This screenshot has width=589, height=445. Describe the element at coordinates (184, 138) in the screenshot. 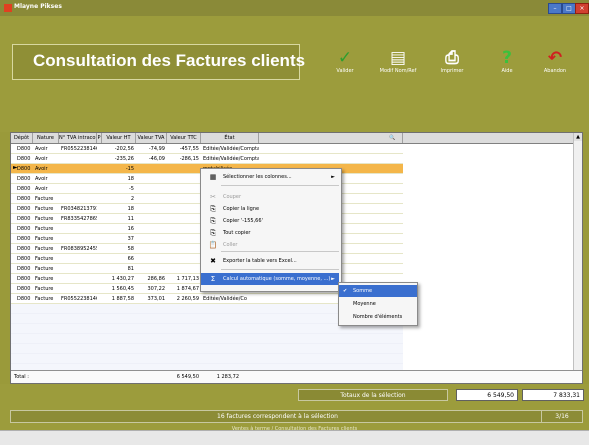

I see `column-header-6: Valeur TTC` at that location.